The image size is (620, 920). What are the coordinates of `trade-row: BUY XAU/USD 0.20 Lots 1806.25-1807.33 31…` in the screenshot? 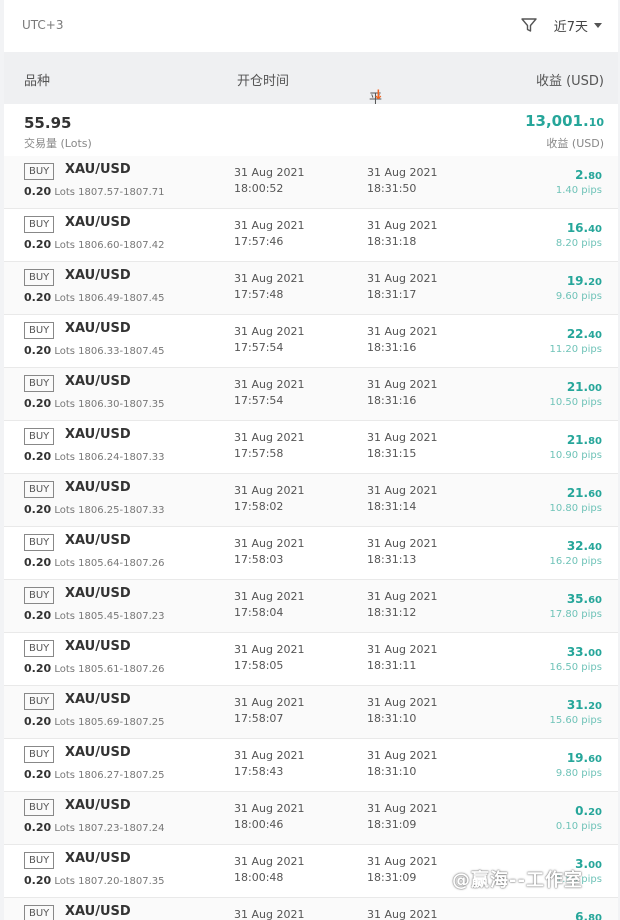 It's located at (311, 500).